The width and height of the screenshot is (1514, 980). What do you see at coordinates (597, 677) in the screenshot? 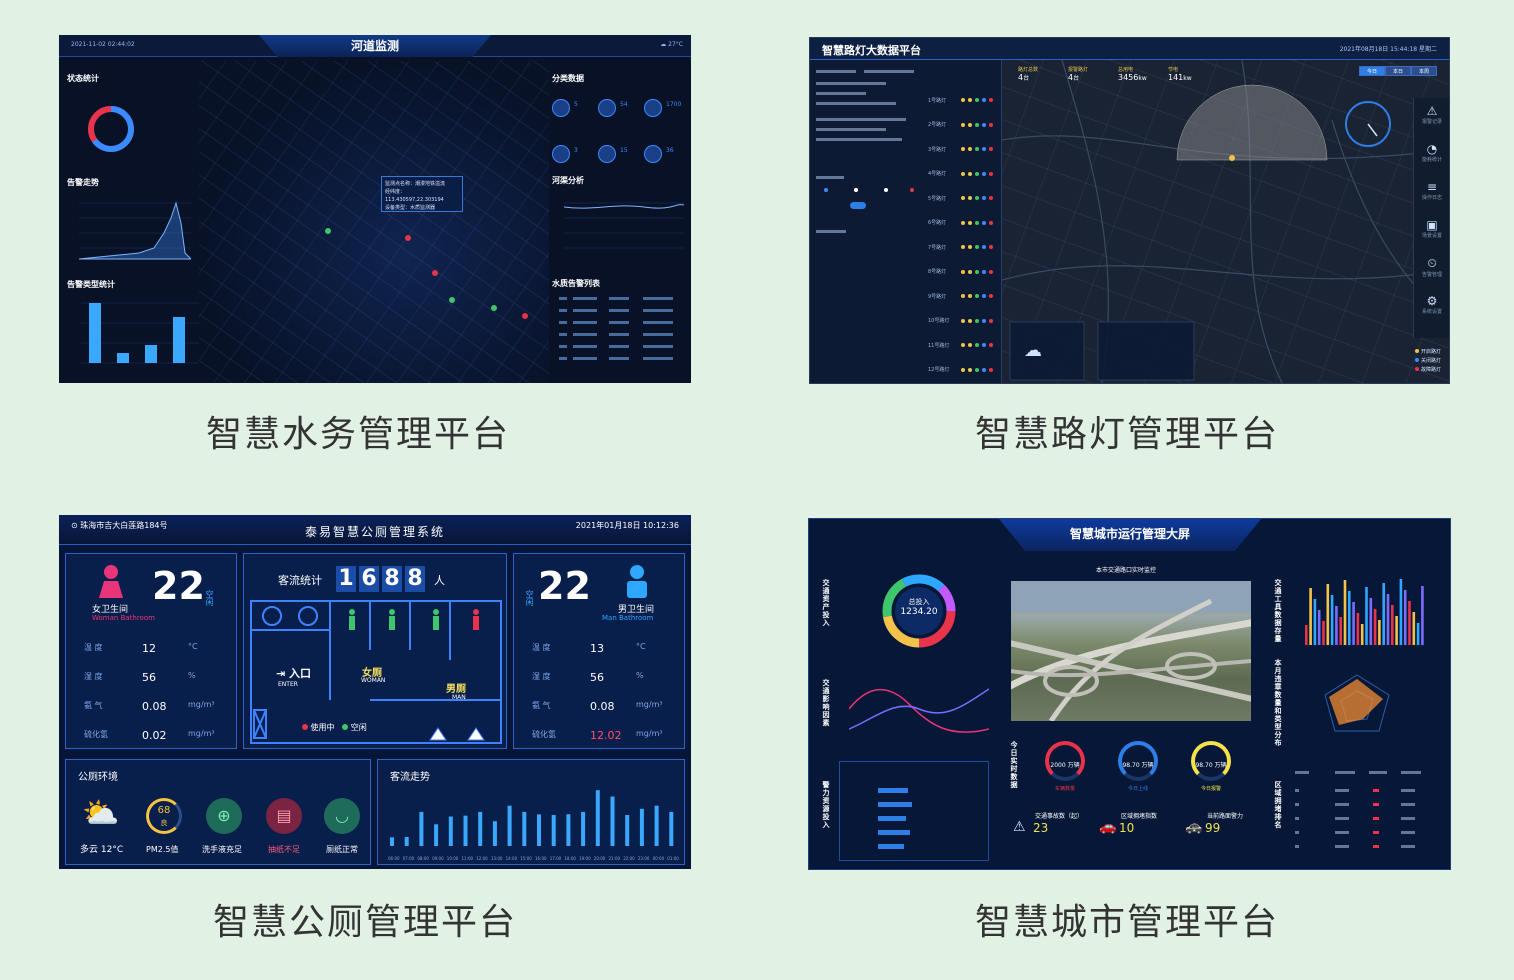
I see `sensor-value: 56` at bounding box center [597, 677].